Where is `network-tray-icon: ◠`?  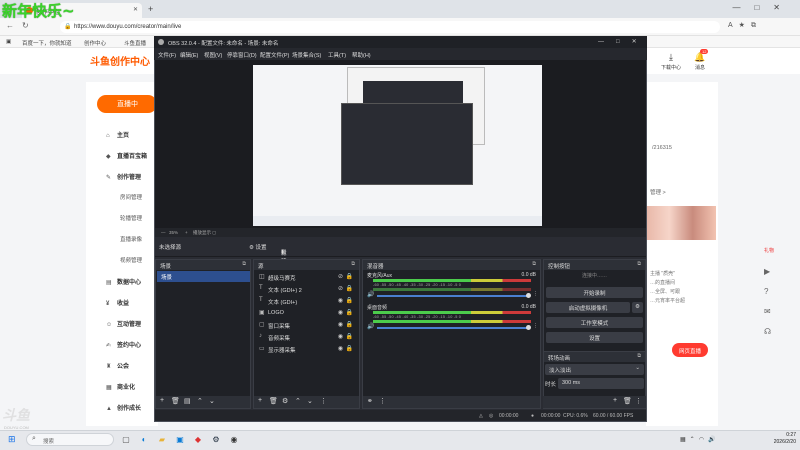 network-tray-icon: ◠ is located at coordinates (703, 440).